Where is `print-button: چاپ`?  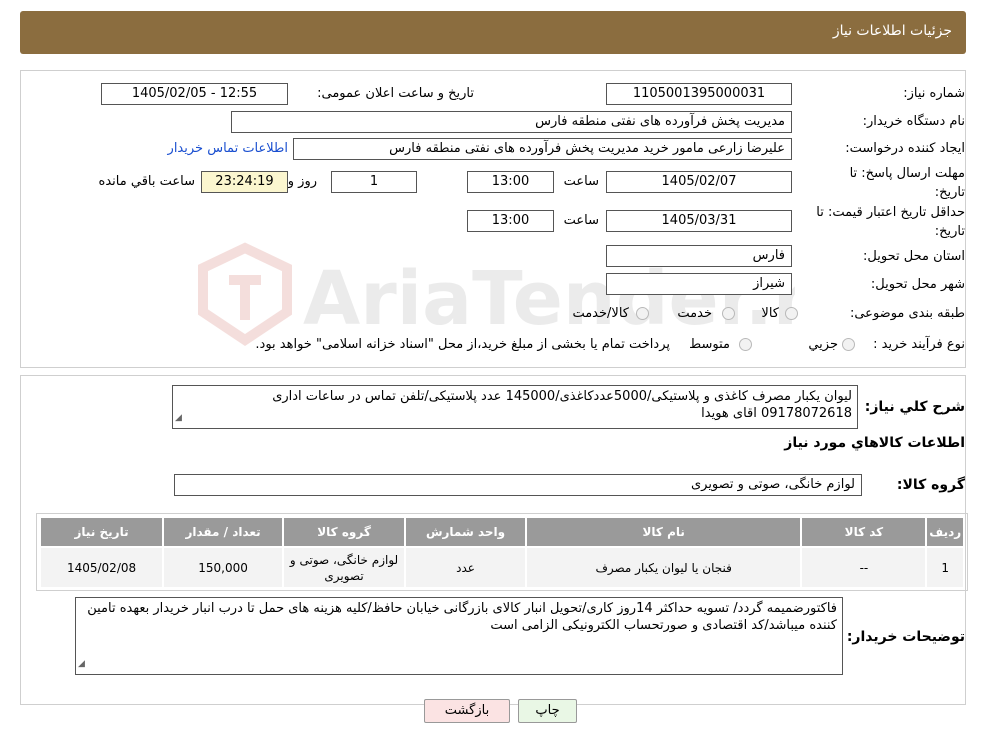 print-button: چاپ is located at coordinates (547, 711).